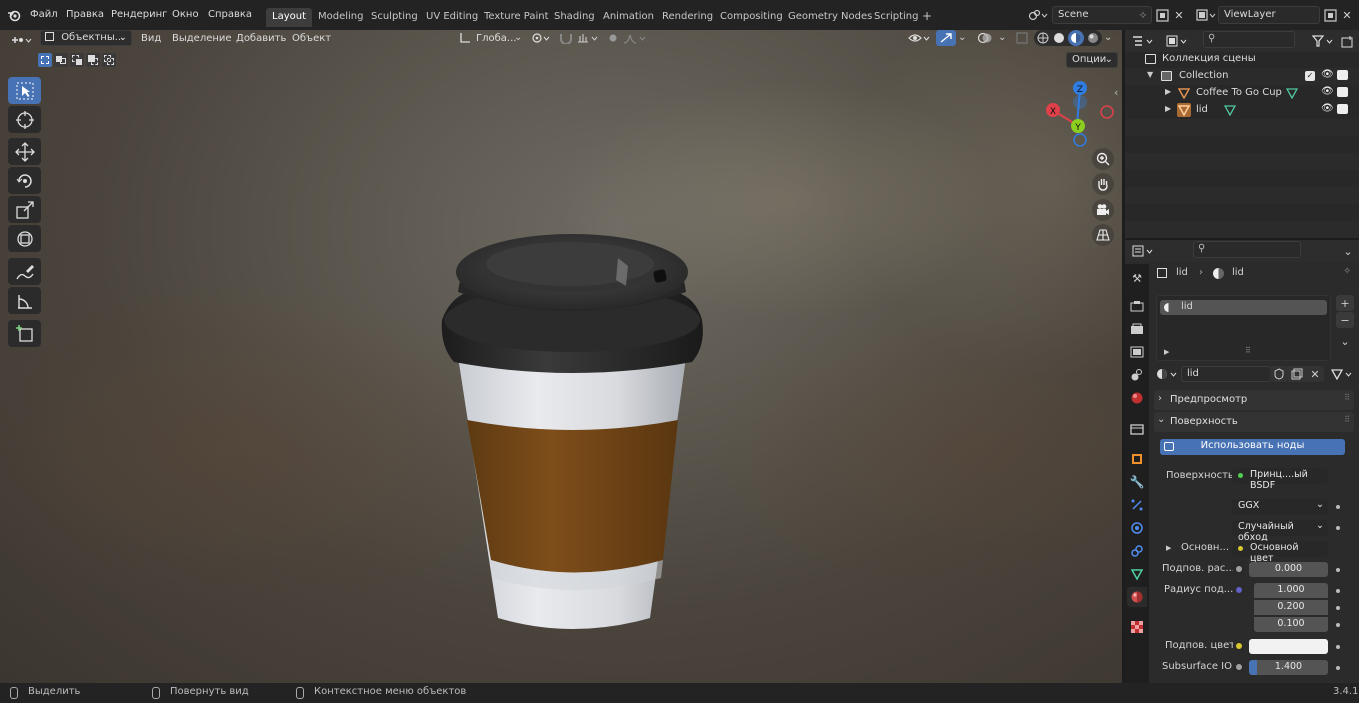 The width and height of the screenshot is (1359, 703). I want to click on outliner-object-lid: ▶ lid 👁, so click(1242, 110).